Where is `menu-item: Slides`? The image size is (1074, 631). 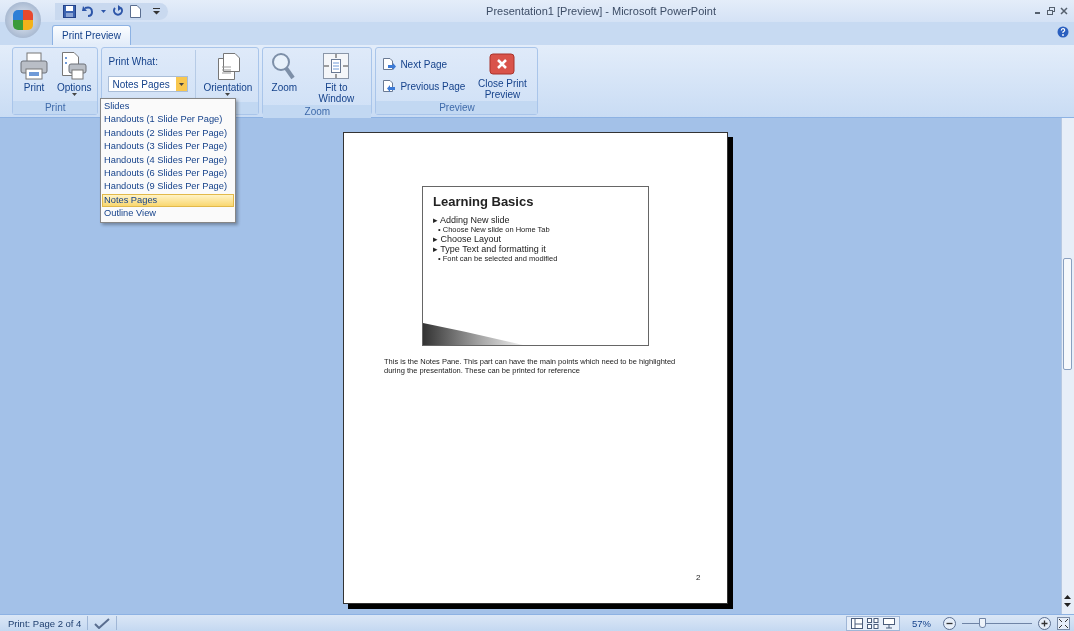 menu-item: Slides is located at coordinates (168, 107).